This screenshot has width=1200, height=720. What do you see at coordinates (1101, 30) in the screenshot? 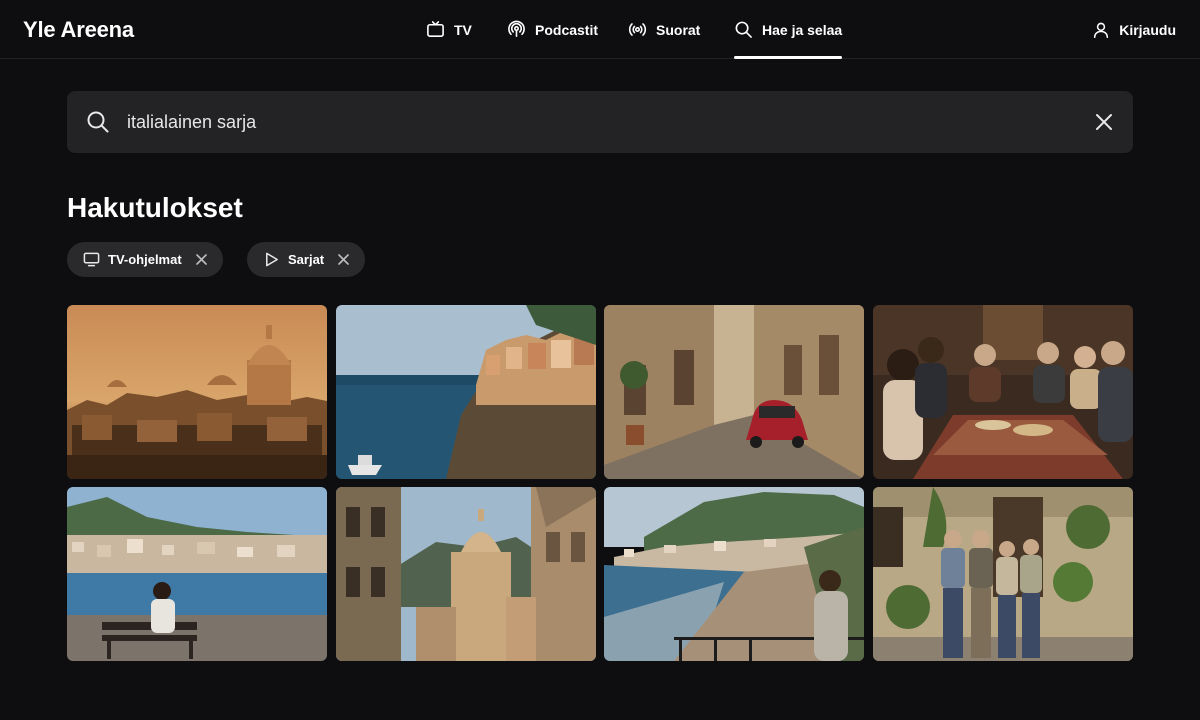
I see `user-icon` at bounding box center [1101, 30].